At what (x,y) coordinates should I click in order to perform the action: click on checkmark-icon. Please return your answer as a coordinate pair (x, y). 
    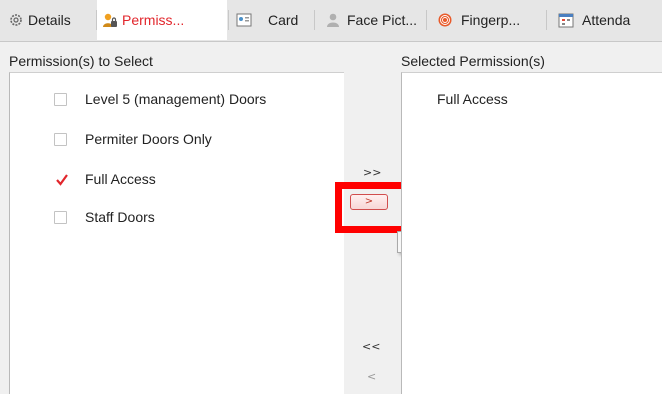
    Looking at the image, I should click on (62, 179).